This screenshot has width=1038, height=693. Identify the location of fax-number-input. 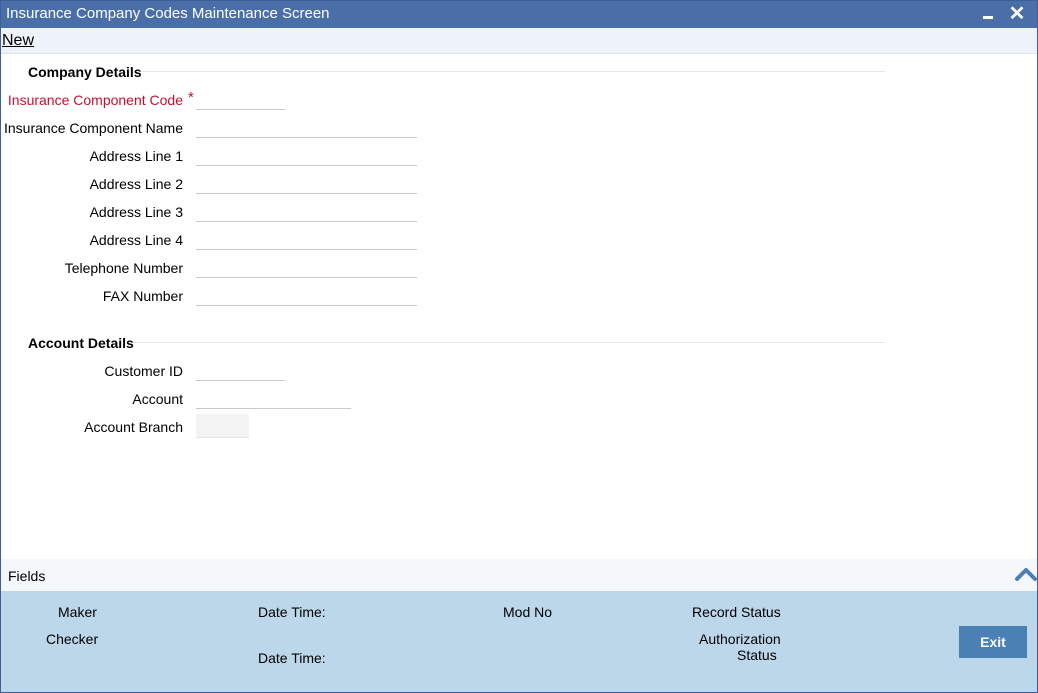
(306, 295).